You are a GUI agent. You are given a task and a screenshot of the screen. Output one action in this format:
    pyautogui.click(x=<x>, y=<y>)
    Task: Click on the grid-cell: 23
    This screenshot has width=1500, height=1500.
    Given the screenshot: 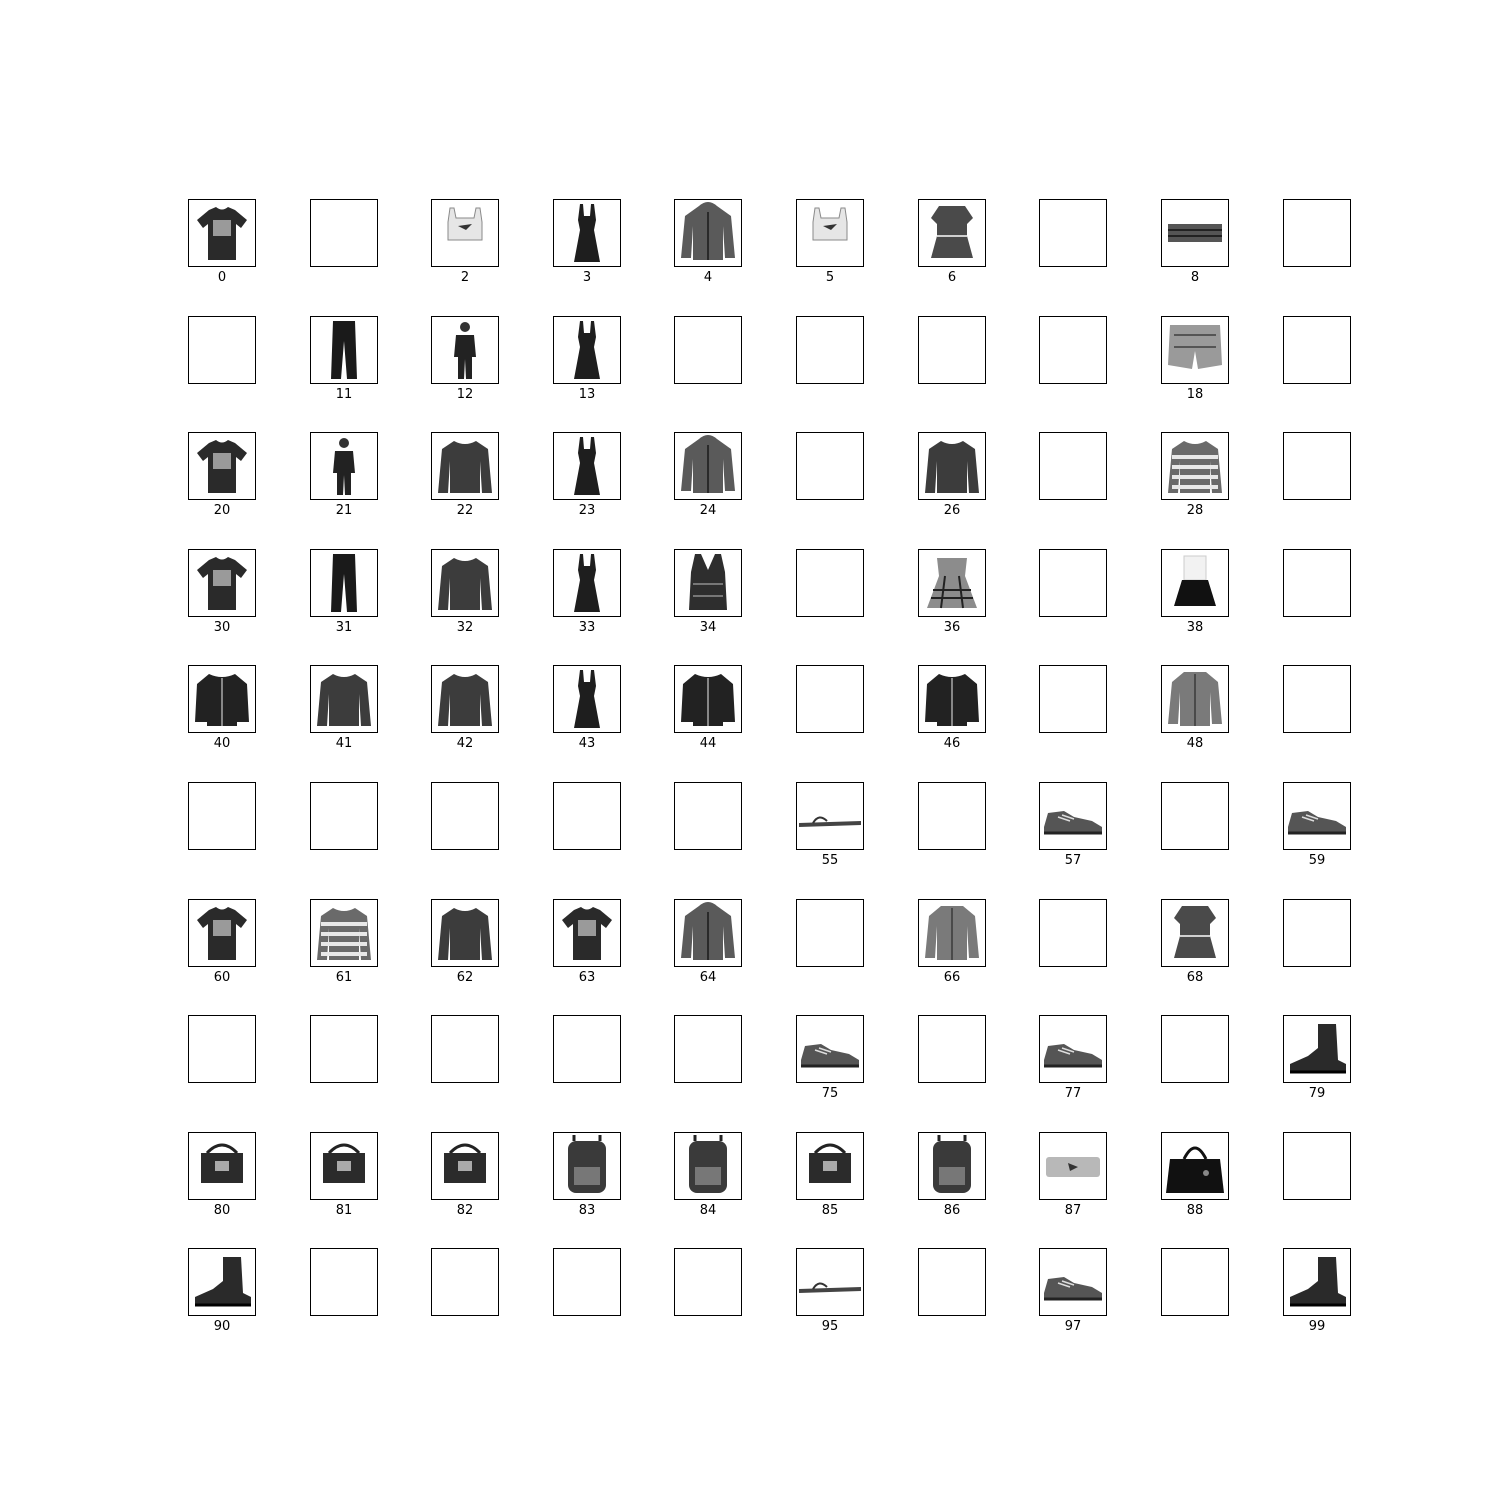 What is the action you would take?
    pyautogui.click(x=587, y=475)
    